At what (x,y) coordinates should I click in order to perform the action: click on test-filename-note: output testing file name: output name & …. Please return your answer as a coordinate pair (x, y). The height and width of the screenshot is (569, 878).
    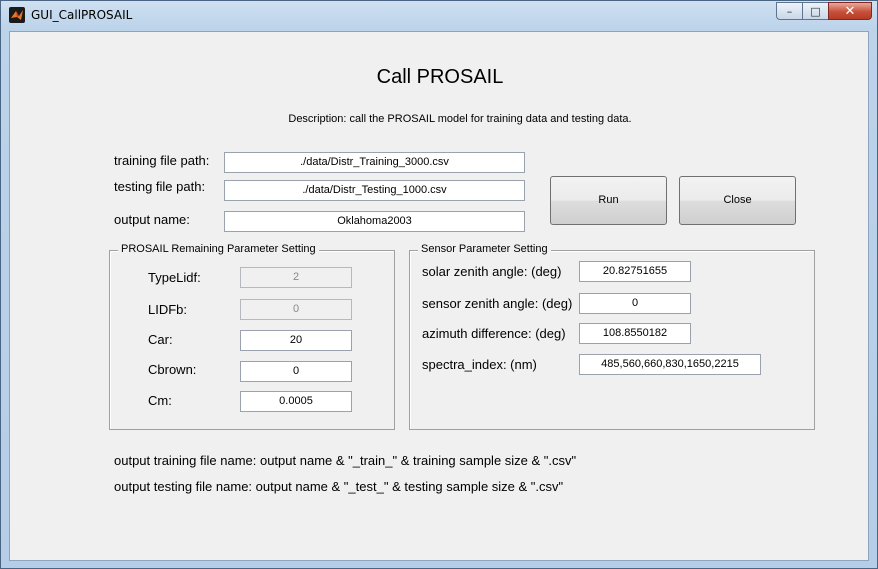
    Looking at the image, I should click on (339, 486).